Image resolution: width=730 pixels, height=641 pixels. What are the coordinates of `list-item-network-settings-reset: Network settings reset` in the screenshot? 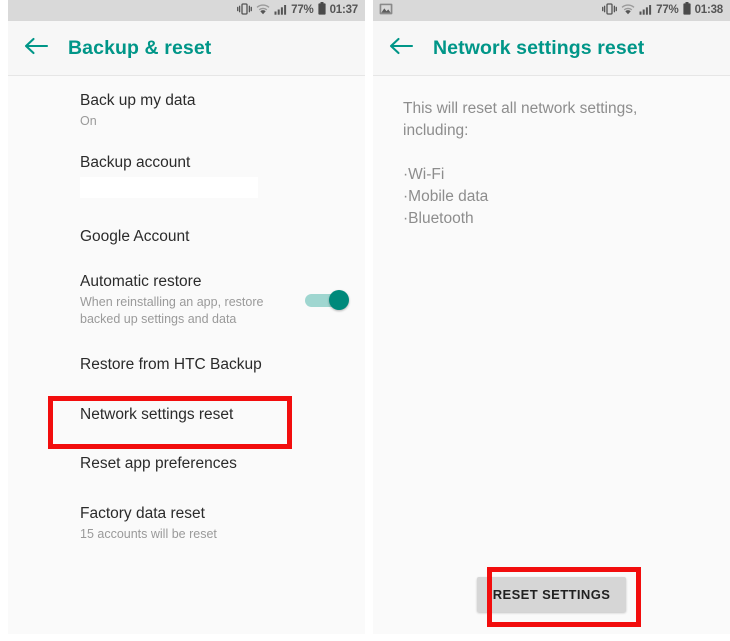 It's located at (186, 412).